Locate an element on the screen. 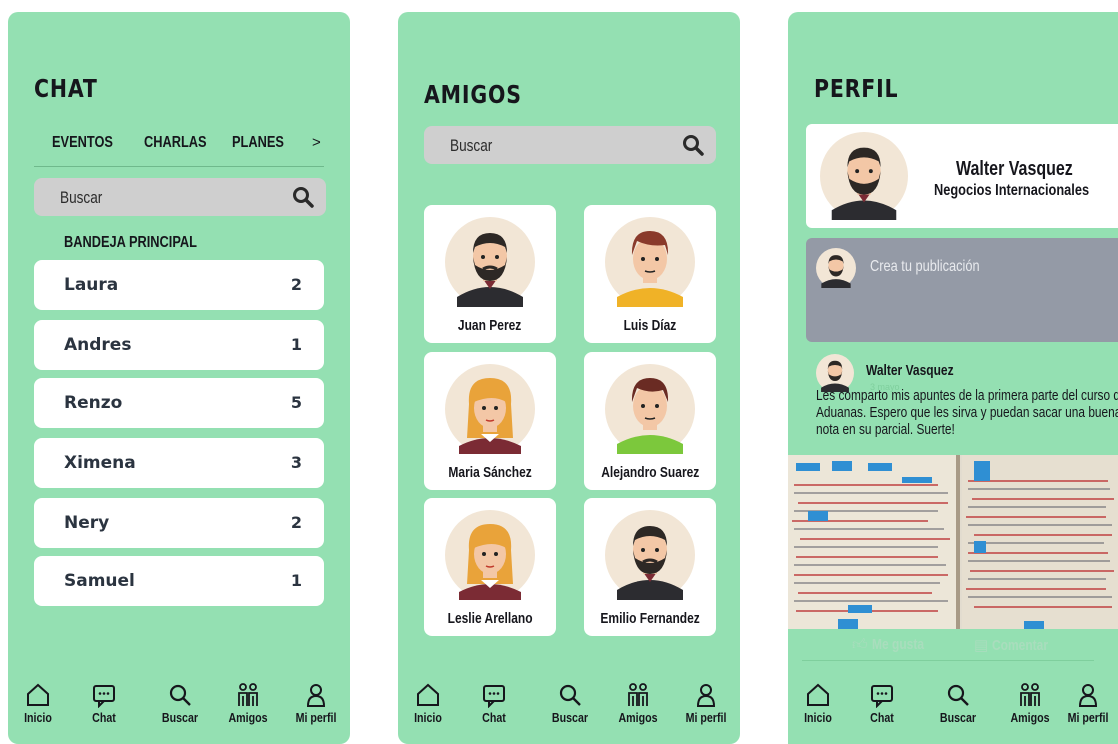 This screenshot has width=1118, height=744. conversation-item: Laura 2 is located at coordinates (179, 285).